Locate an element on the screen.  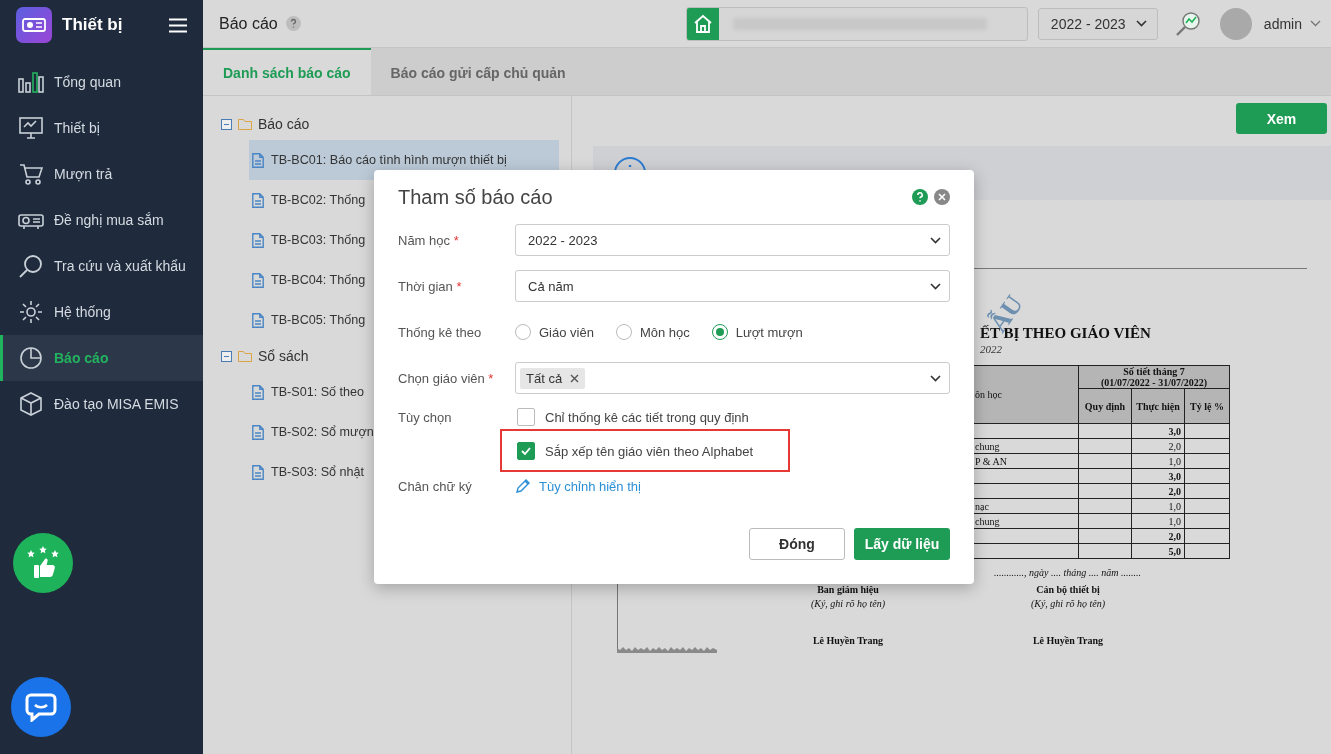
field-label: Chân chữ ký is located at coordinates (435, 486).